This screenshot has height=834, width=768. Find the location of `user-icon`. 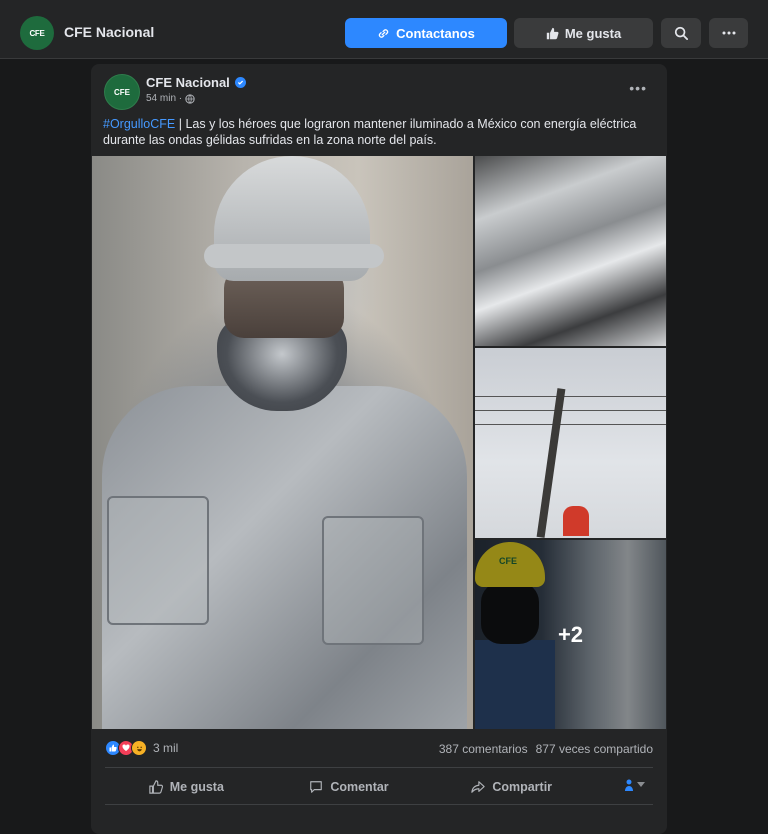

user-icon is located at coordinates (629, 785).